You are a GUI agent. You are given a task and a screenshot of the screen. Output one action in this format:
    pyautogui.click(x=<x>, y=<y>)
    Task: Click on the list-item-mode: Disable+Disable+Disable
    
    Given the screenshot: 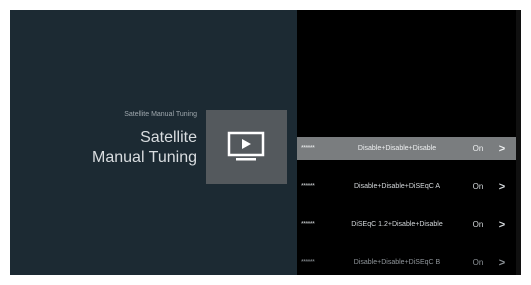 What is the action you would take?
    pyautogui.click(x=397, y=148)
    